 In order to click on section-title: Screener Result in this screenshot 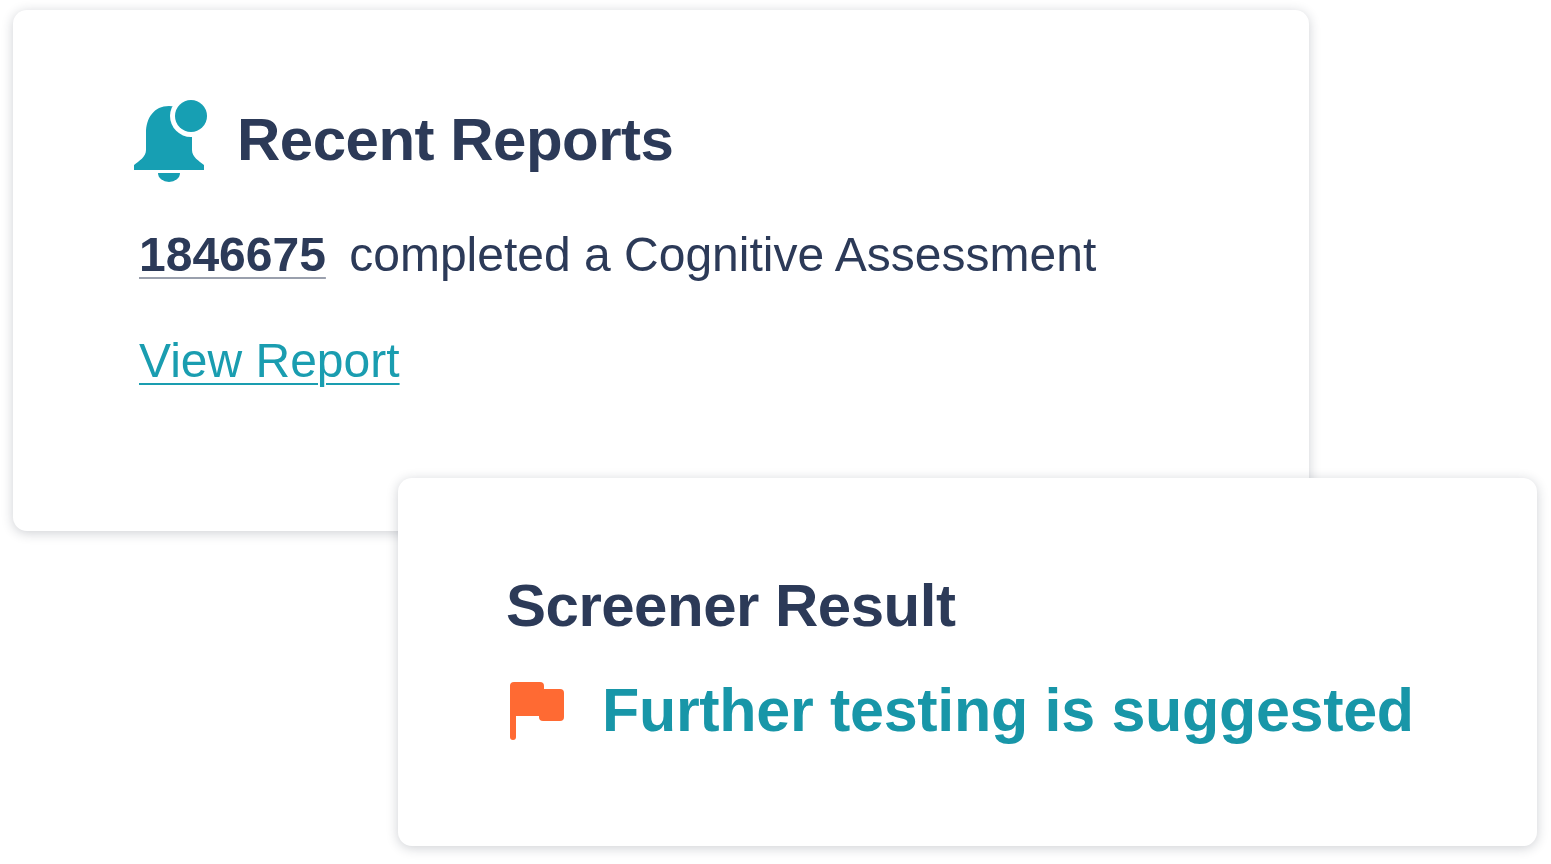, I will do `click(731, 606)`.